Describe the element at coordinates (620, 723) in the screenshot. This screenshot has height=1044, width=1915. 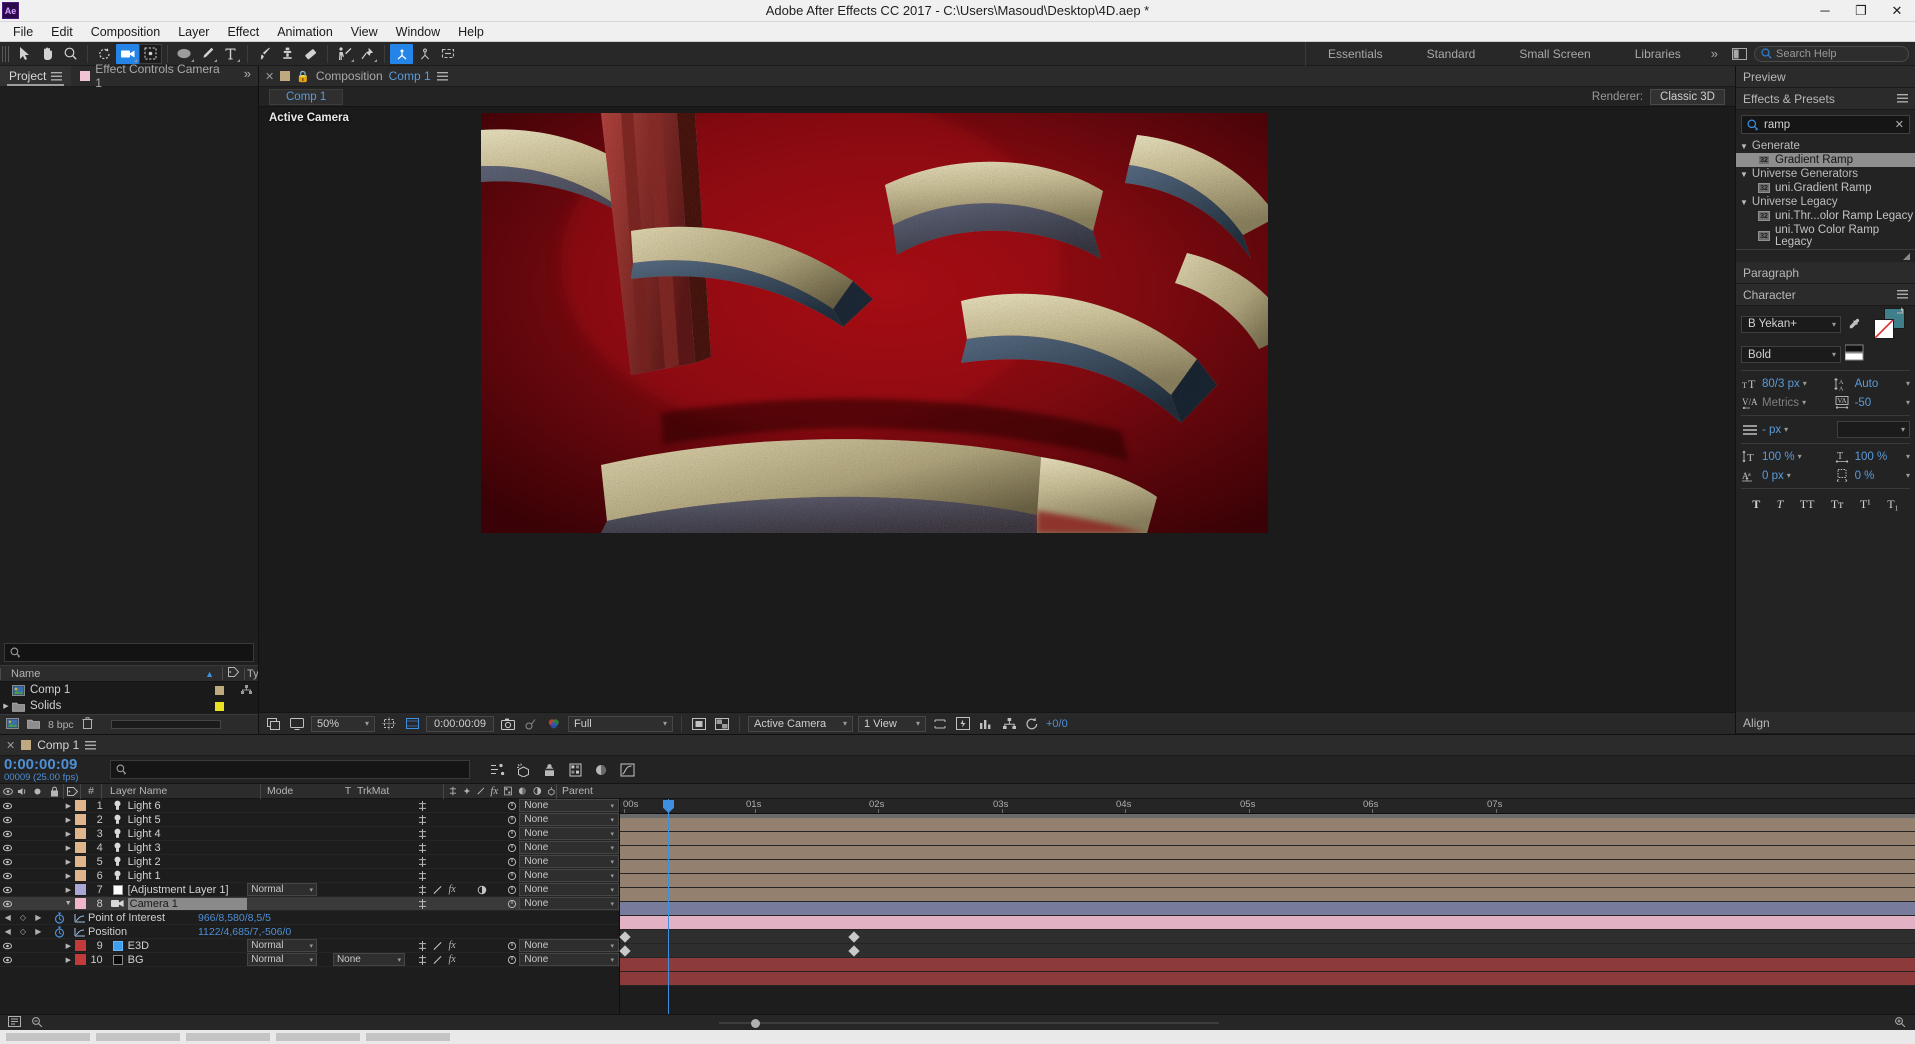
I see `resolution-select: Full ▾` at that location.